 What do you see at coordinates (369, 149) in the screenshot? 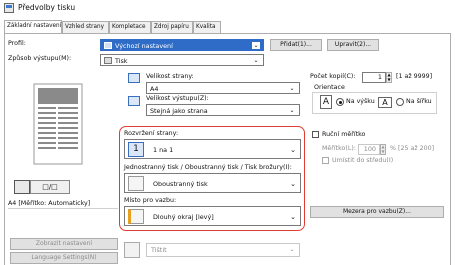
I see `scale-input: 100` at bounding box center [369, 149].